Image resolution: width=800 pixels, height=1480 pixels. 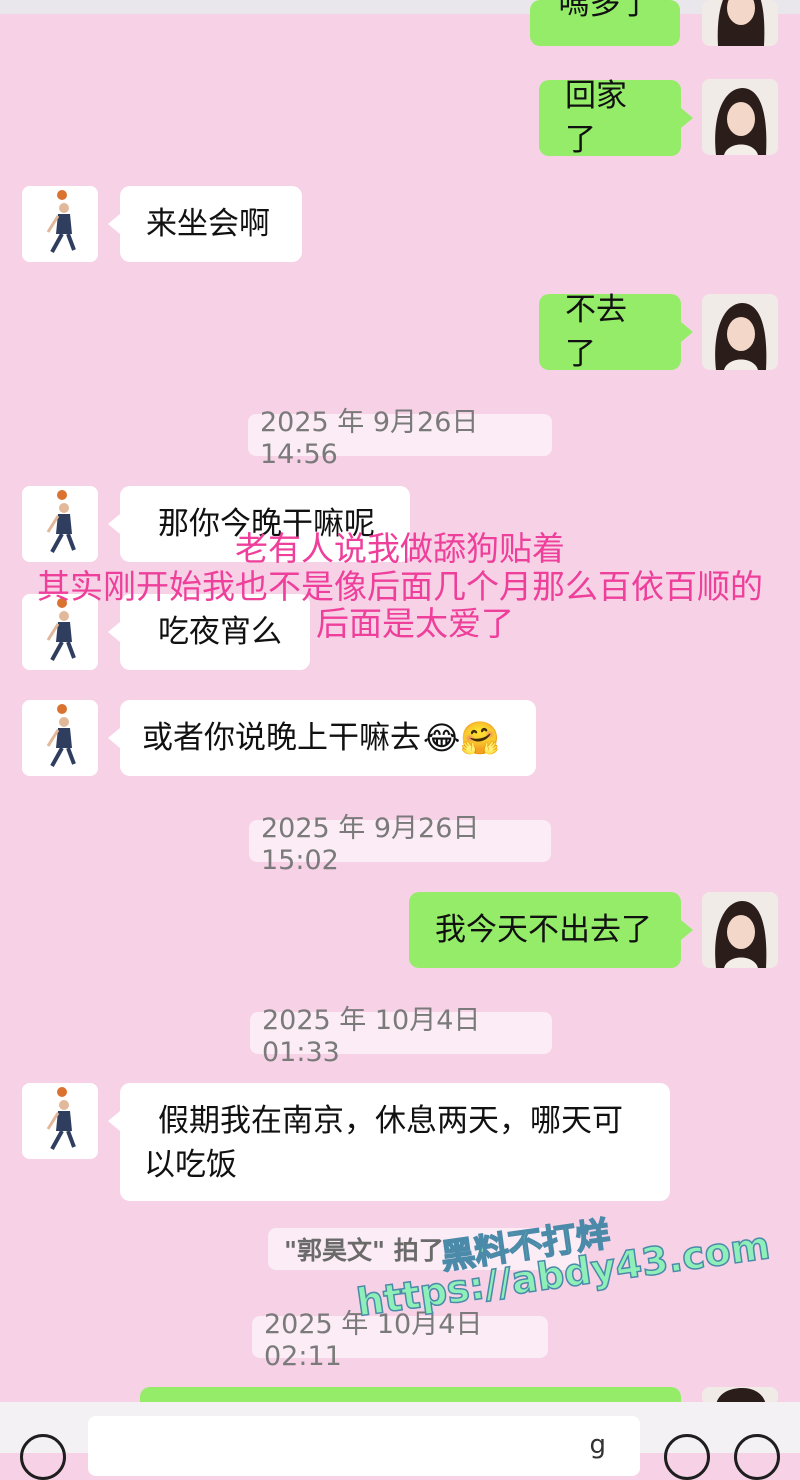 I want to click on input-cursor-glyph: g, so click(x=597, y=1445).